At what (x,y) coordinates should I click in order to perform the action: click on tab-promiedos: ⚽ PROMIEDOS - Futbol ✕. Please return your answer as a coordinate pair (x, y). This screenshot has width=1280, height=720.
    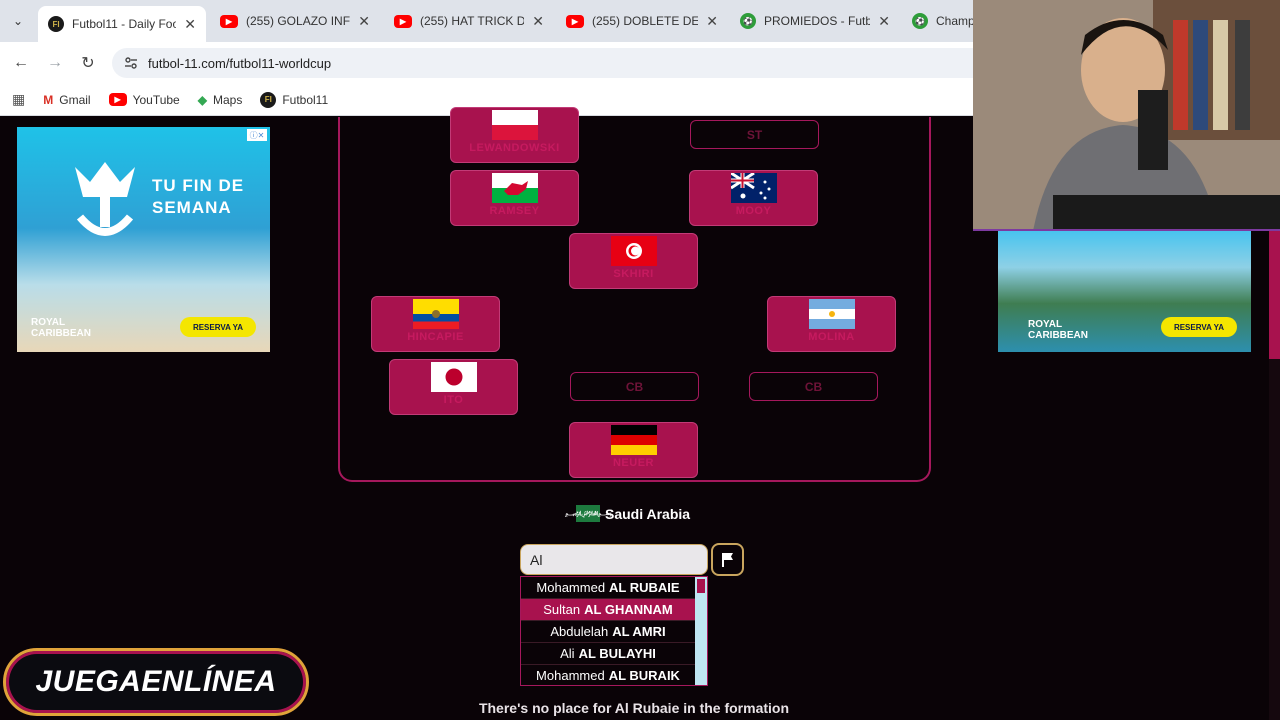
    Looking at the image, I should click on (815, 21).